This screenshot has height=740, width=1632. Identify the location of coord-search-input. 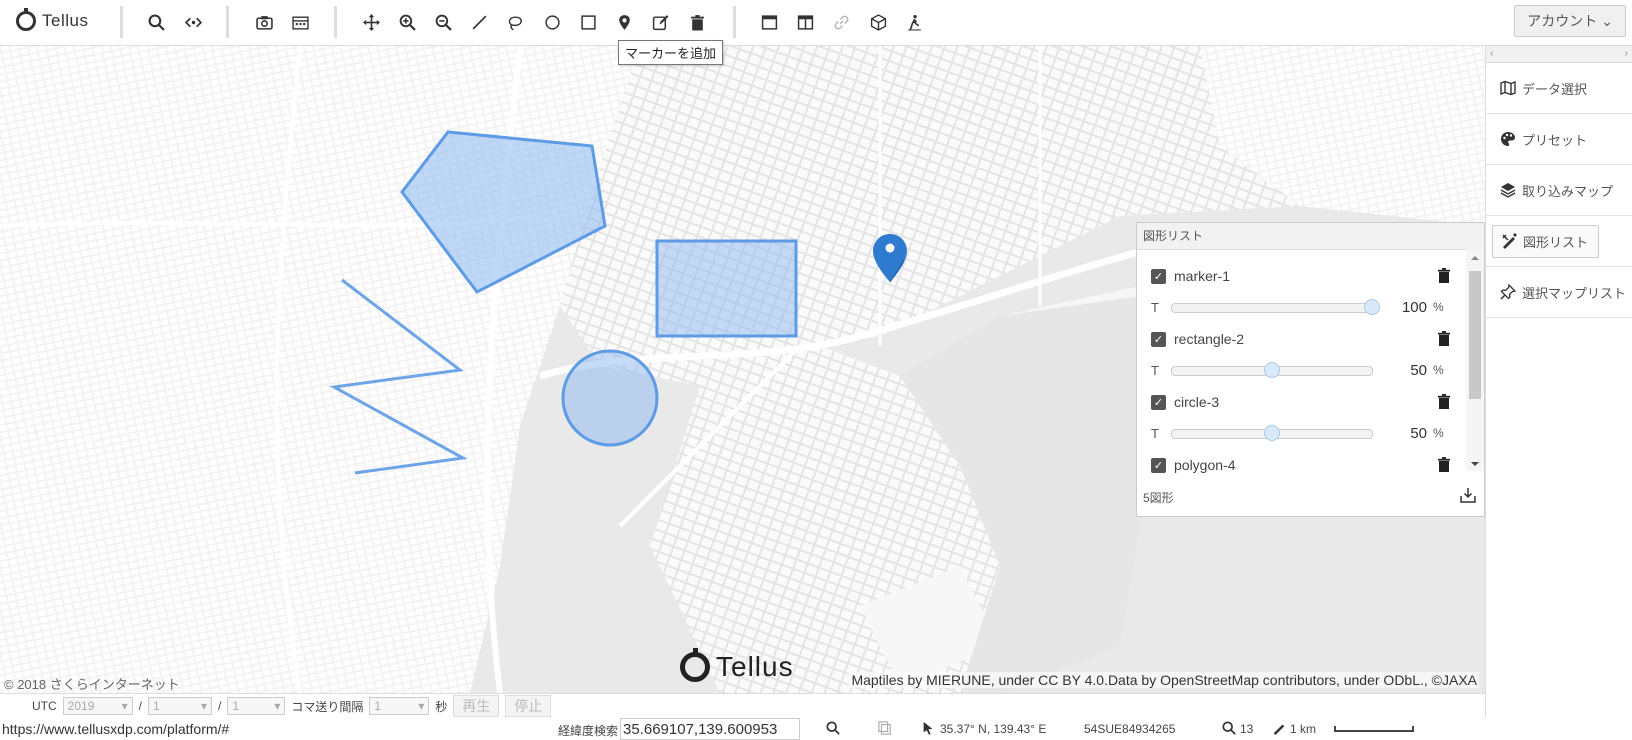
(710, 729).